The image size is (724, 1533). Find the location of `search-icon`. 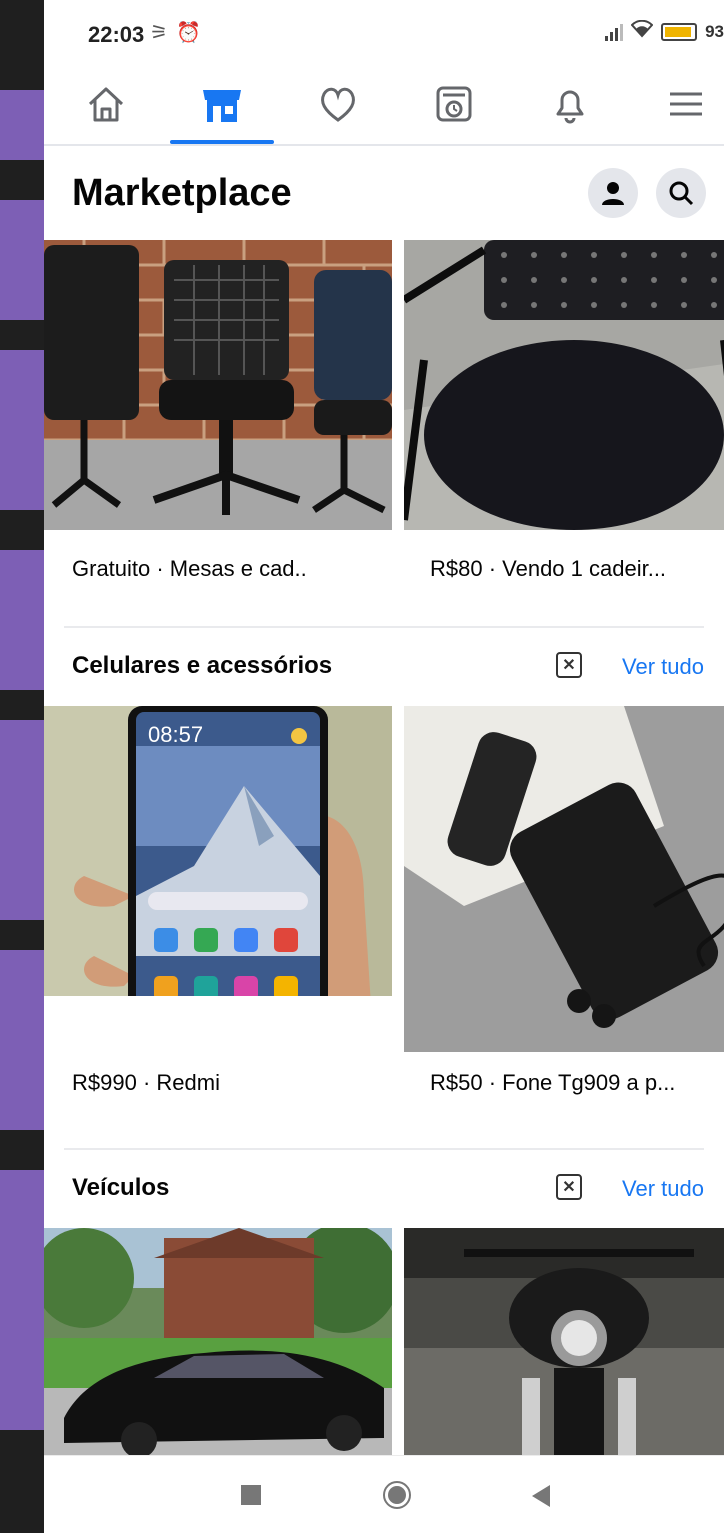

search-icon is located at coordinates (681, 193).